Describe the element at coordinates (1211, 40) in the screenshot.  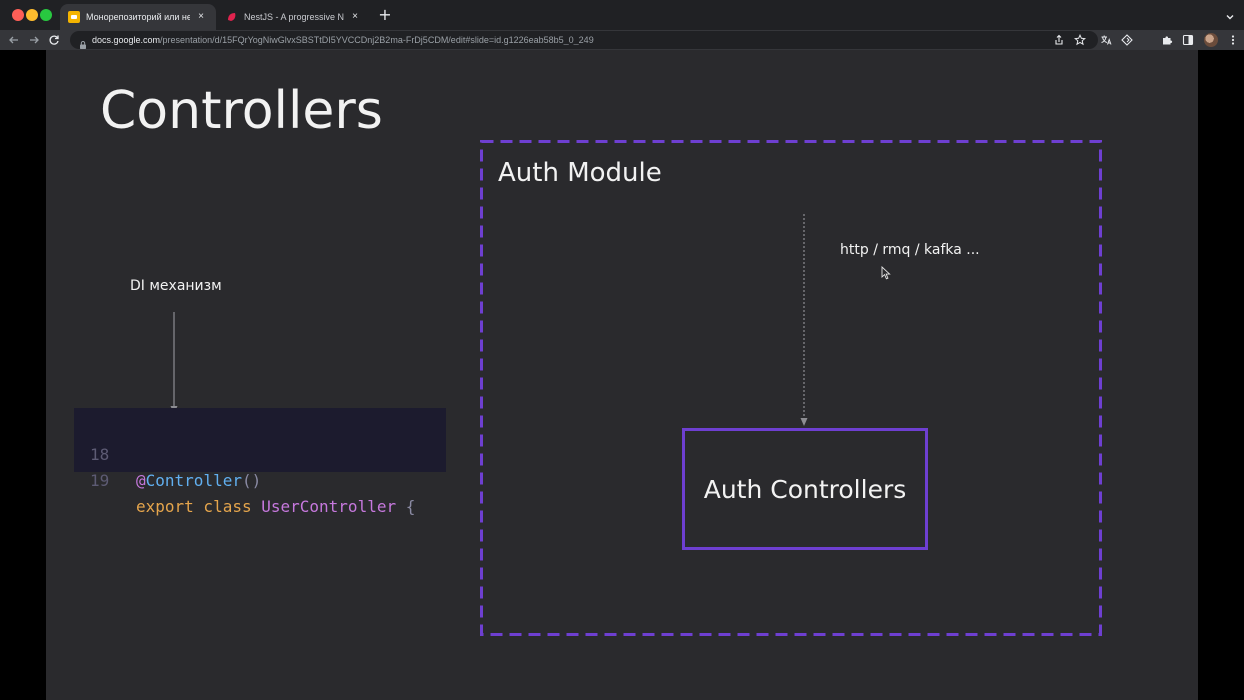
I see `profile-avatar` at that location.